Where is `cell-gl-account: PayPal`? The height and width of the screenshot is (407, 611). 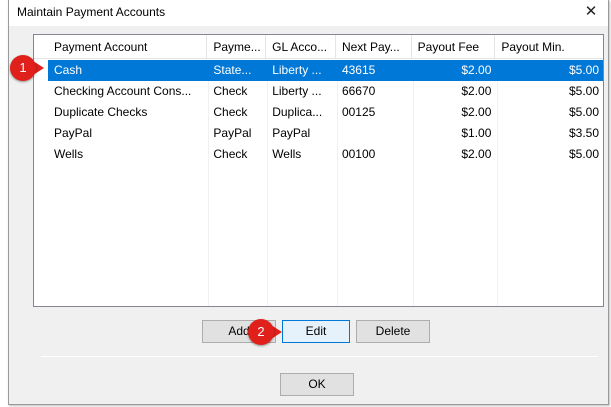 cell-gl-account: PayPal is located at coordinates (291, 133).